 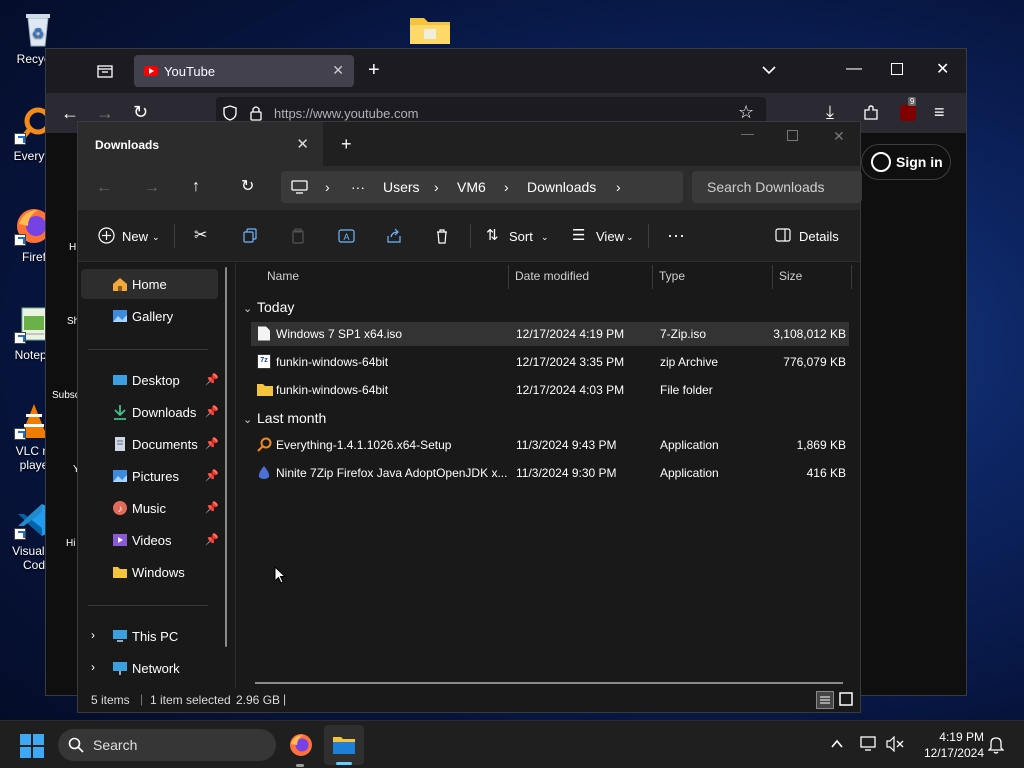 What do you see at coordinates (570, 390) in the screenshot?
I see `file-date: 12/17/2024 4:03 PM` at bounding box center [570, 390].